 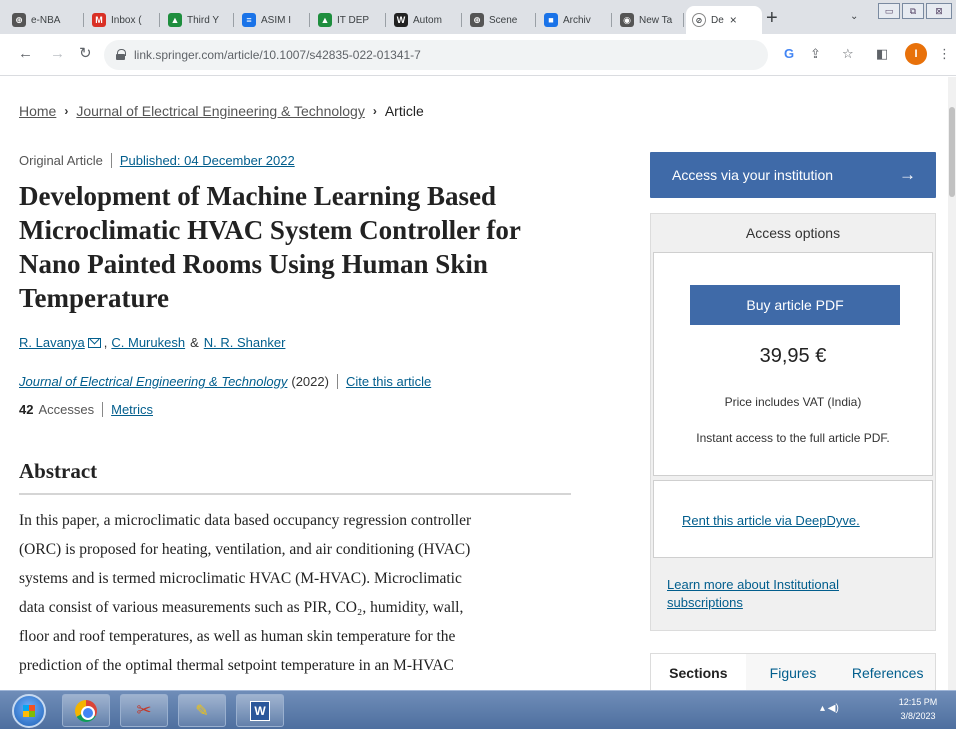 What do you see at coordinates (551, 20) in the screenshot?
I see `tab-favicon-icon: ■` at bounding box center [551, 20].